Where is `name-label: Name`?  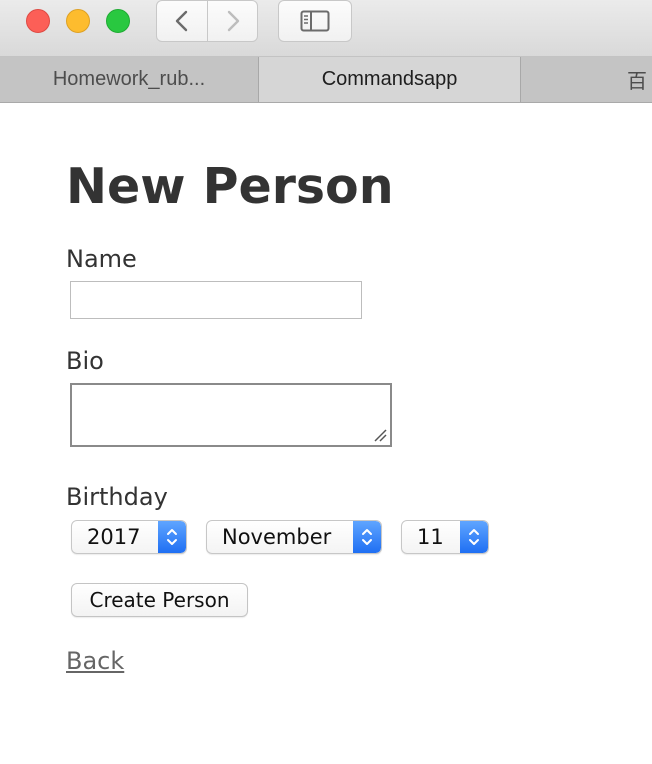
name-label: Name is located at coordinates (101, 259).